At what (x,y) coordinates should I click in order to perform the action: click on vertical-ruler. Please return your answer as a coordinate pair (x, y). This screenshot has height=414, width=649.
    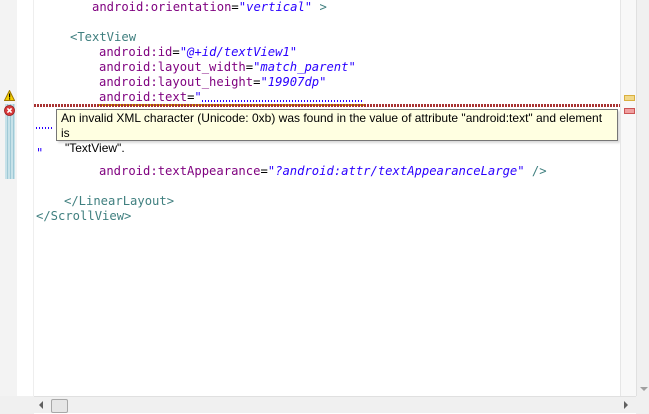
    Looking at the image, I should click on (9, 198).